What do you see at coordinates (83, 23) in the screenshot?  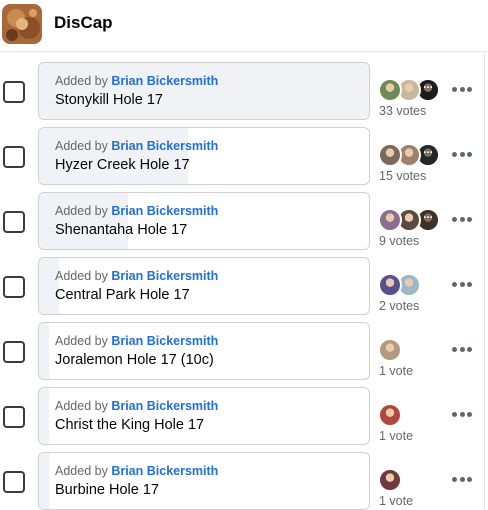 I see `app-title: DisCap` at bounding box center [83, 23].